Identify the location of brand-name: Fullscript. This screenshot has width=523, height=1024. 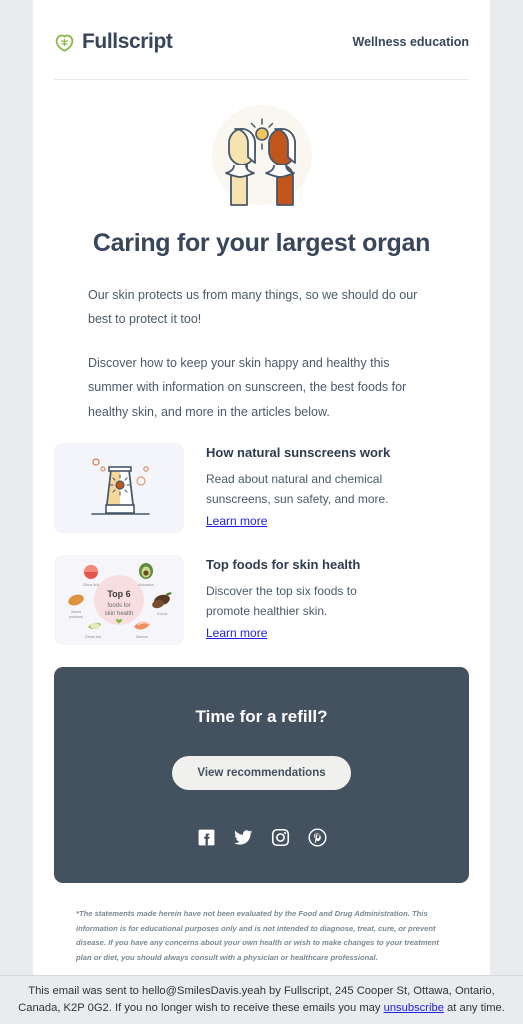
(127, 41).